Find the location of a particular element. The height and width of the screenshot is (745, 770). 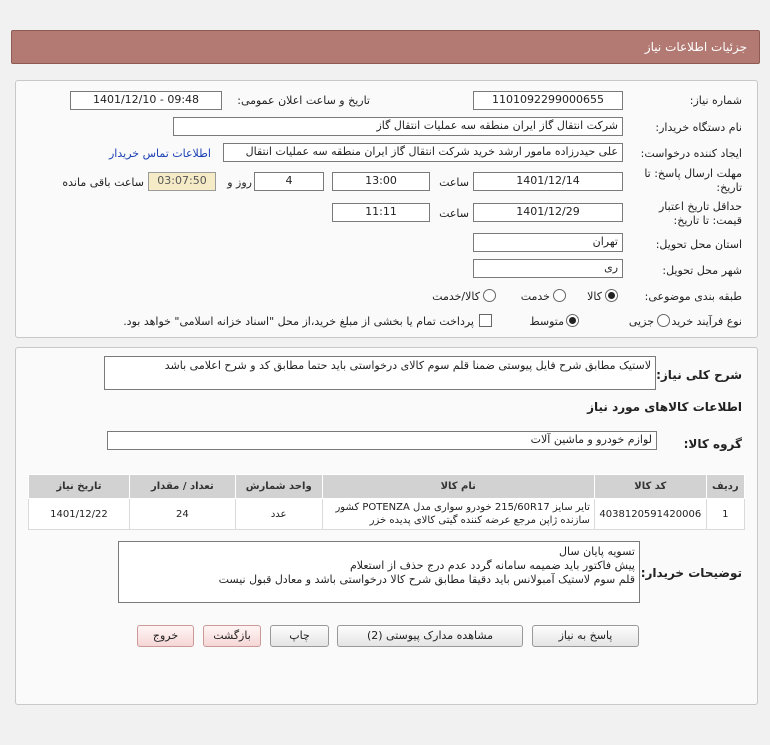

province-label: استان محل تحویل: is located at coordinates (698, 244).